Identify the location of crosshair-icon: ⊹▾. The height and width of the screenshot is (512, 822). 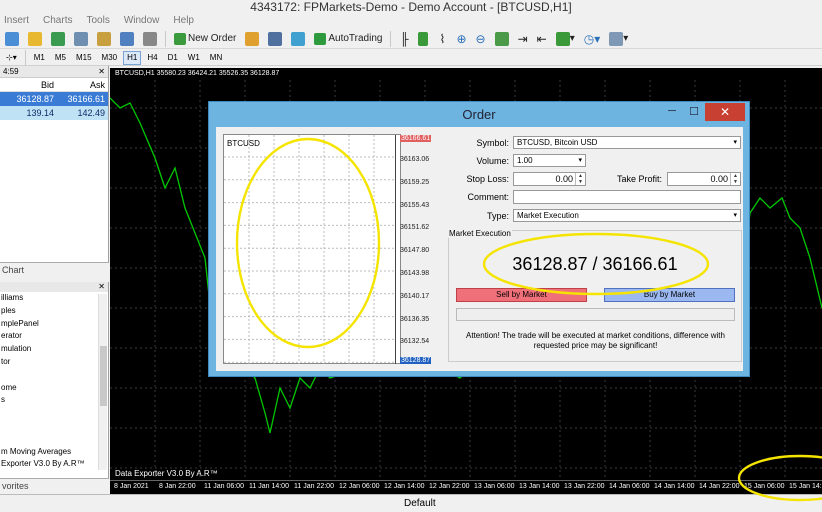
(11, 58).